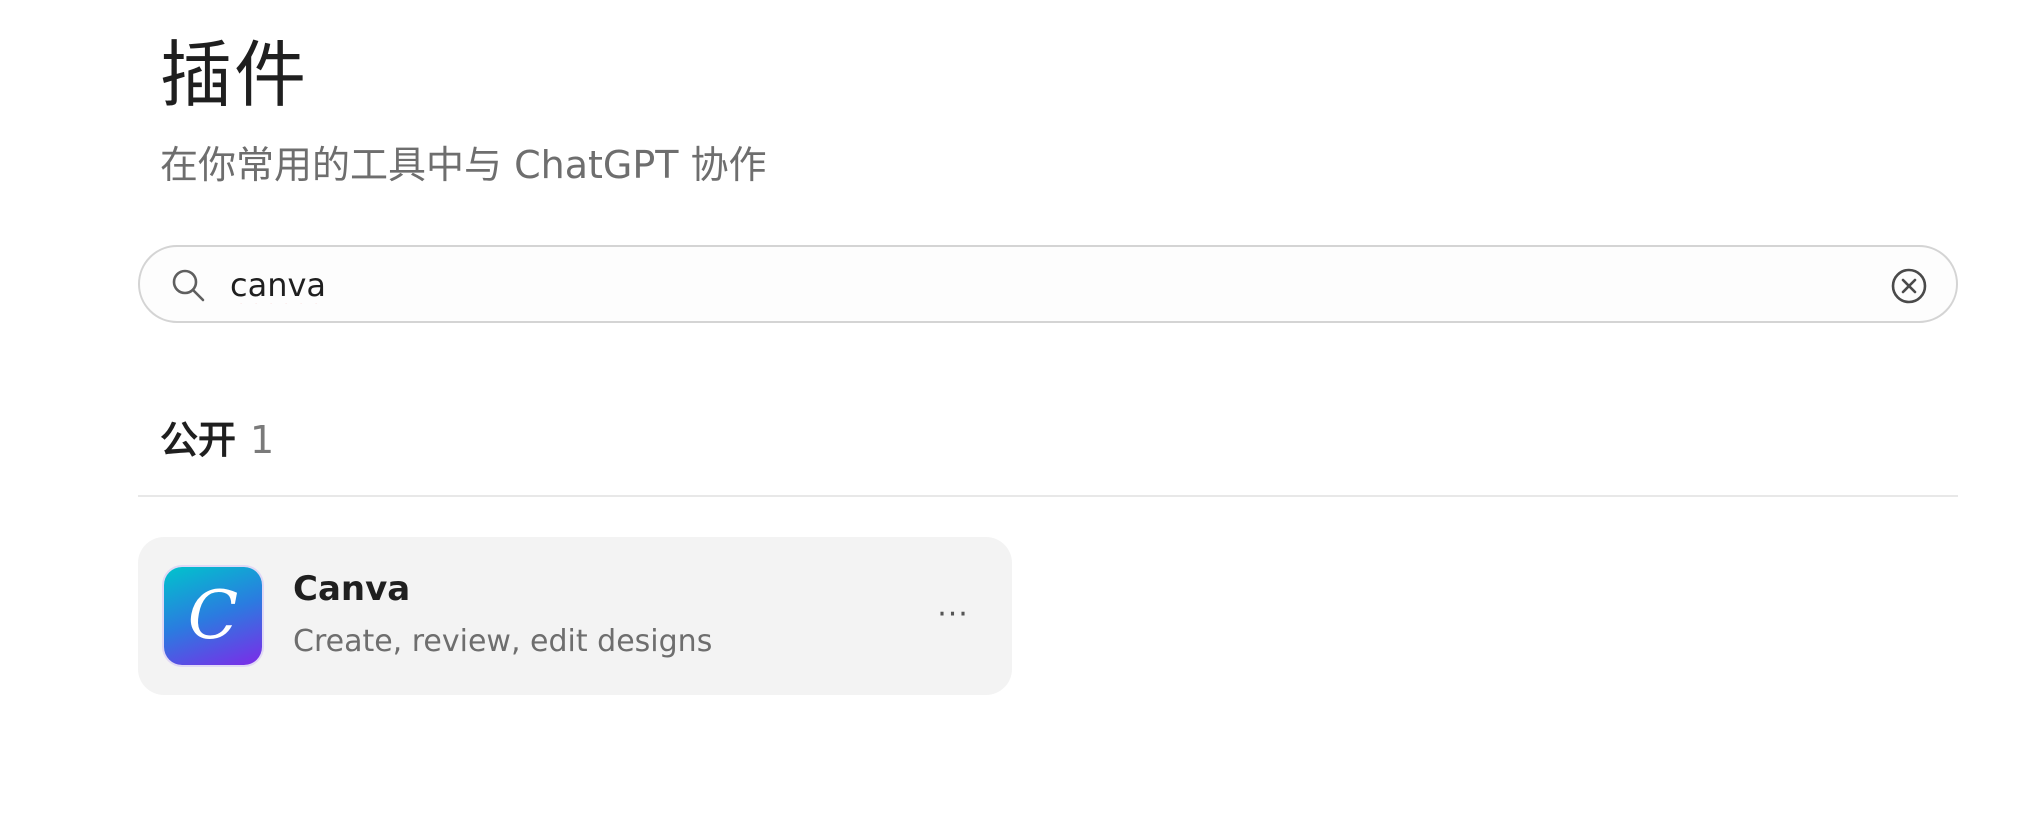  I want to click on plugin-card-canva: C Canva Create, review, edit designs ···, so click(575, 616).